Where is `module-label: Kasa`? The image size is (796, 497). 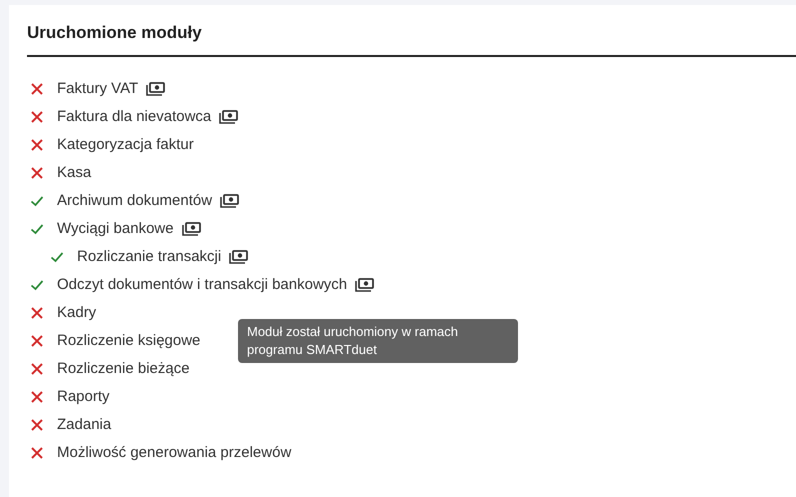 module-label: Kasa is located at coordinates (74, 172).